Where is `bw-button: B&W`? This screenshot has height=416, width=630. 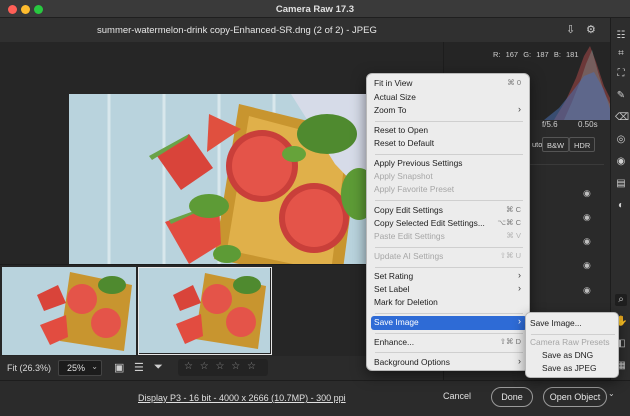 bw-button: B&W is located at coordinates (556, 144).